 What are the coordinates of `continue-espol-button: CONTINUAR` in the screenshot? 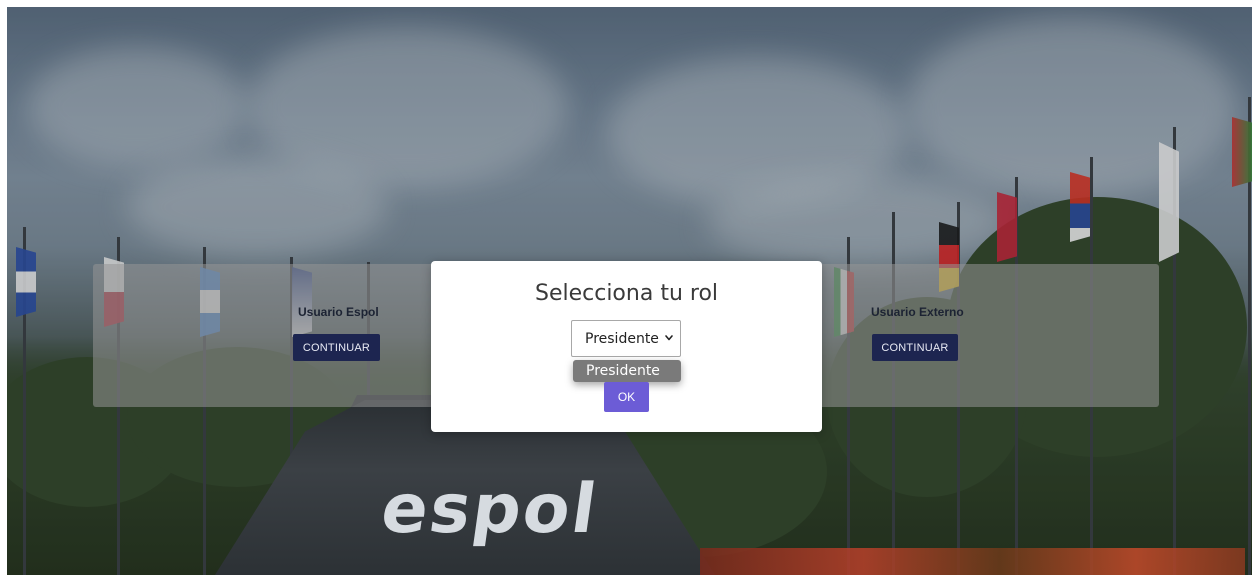 It's located at (336, 347).